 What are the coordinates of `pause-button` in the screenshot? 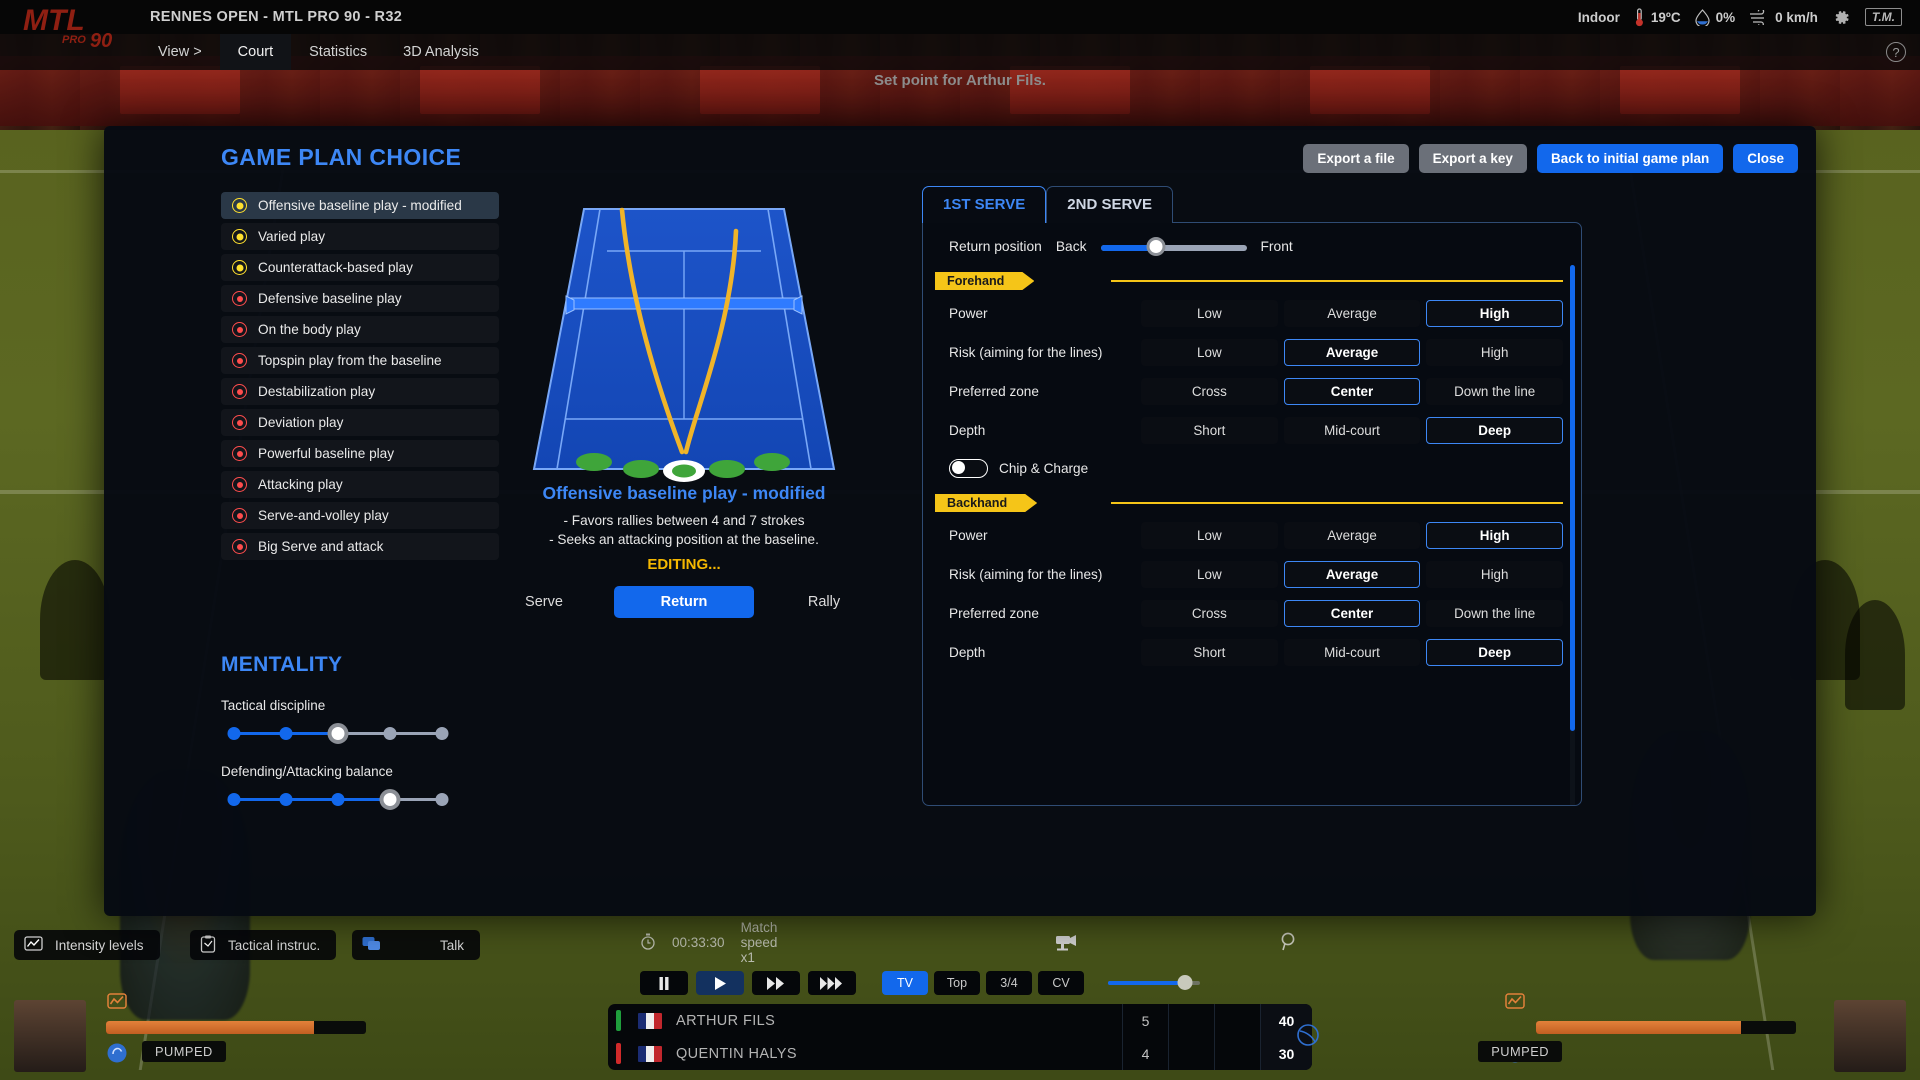 It's located at (664, 983).